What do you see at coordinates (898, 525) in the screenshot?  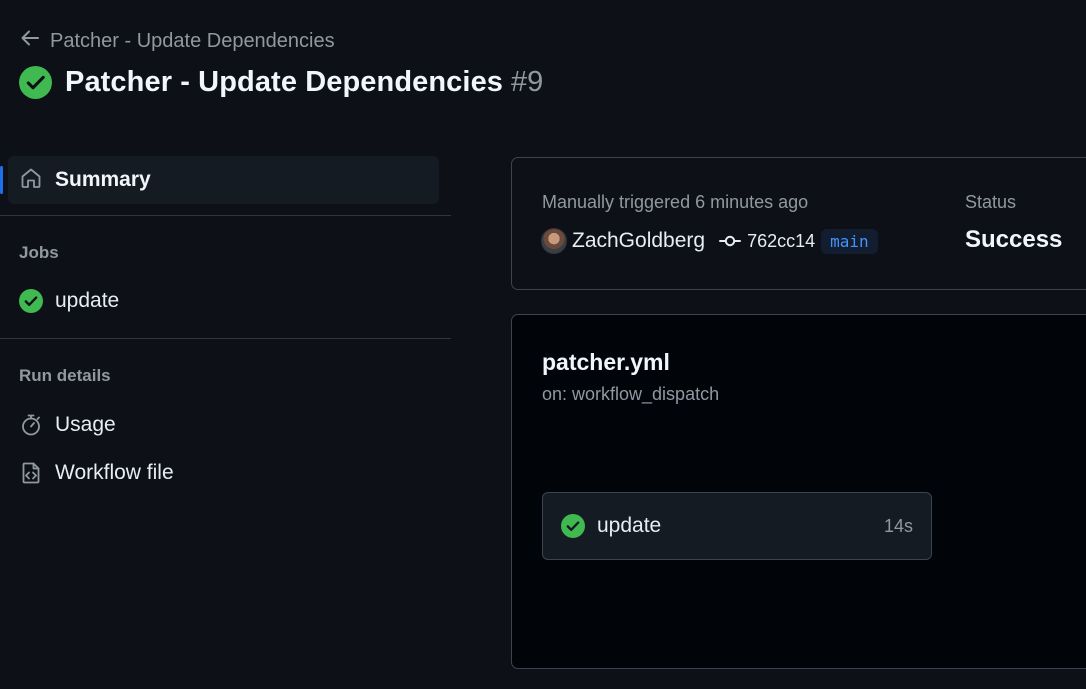 I see `job-duration: 14s` at bounding box center [898, 525].